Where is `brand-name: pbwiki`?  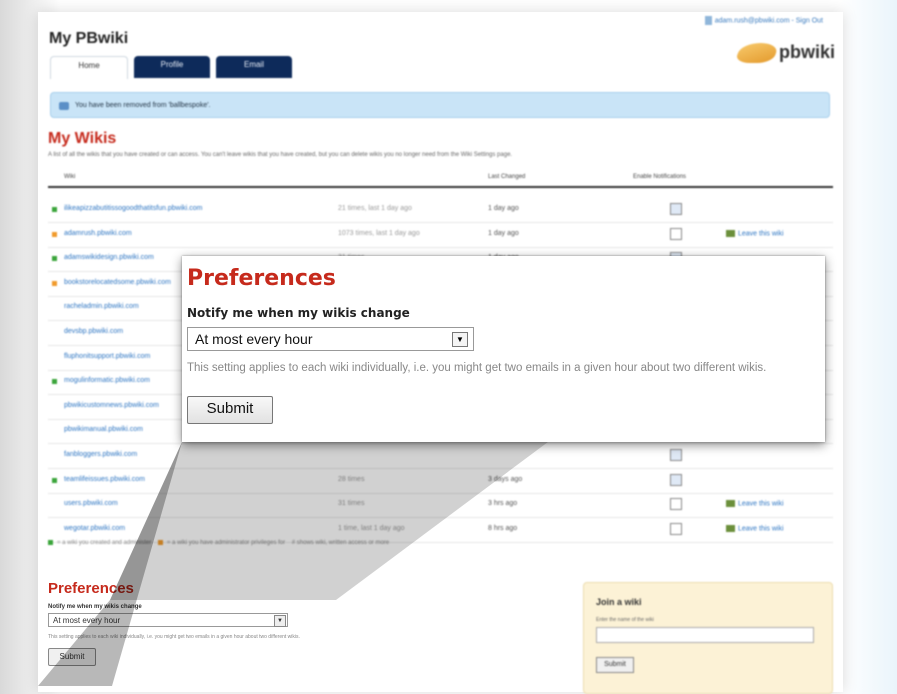
brand-name: pbwiki is located at coordinates (806, 52).